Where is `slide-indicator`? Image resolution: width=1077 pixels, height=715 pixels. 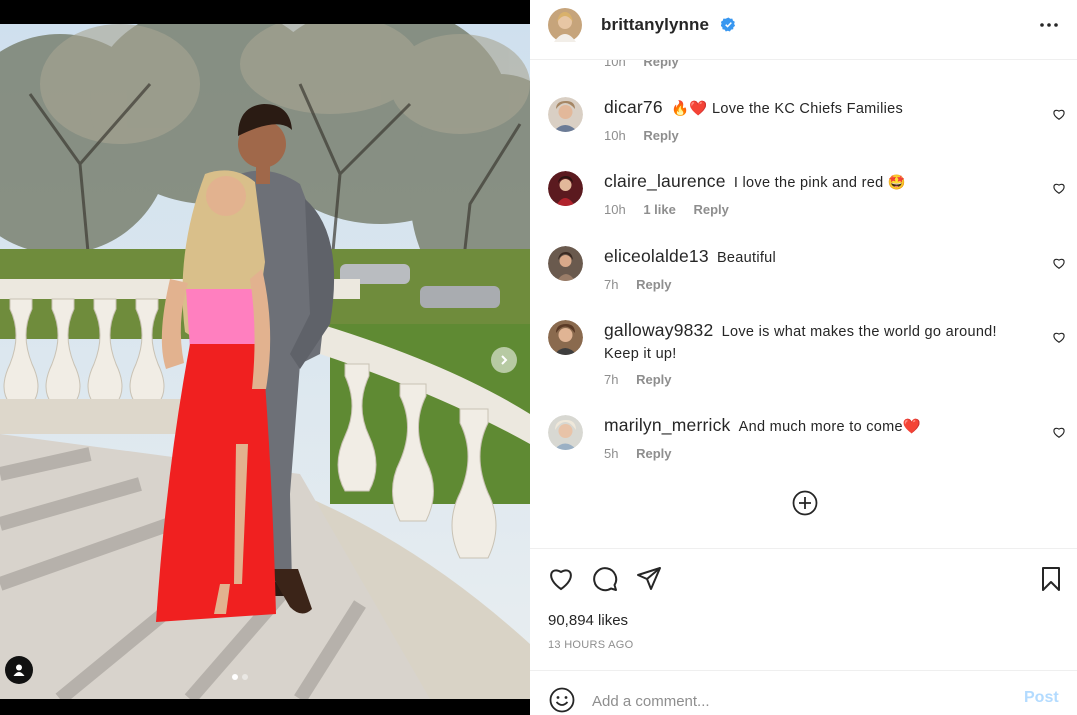 slide-indicator is located at coordinates (240, 677).